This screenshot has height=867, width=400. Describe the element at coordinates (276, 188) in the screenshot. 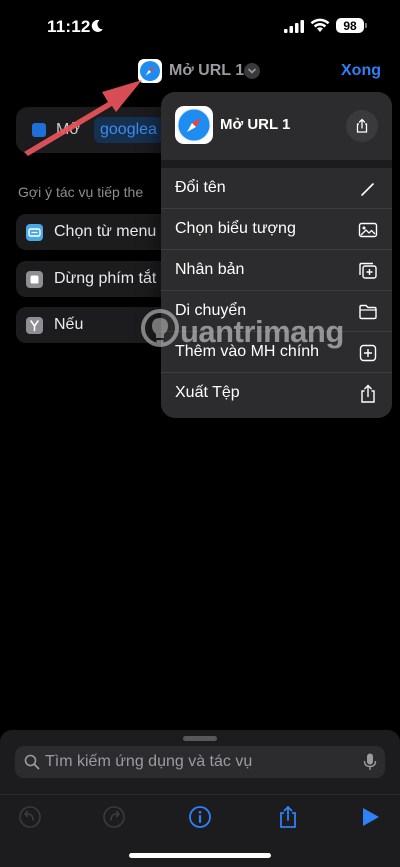

I see `menu-item-rename: Đổi tên` at that location.